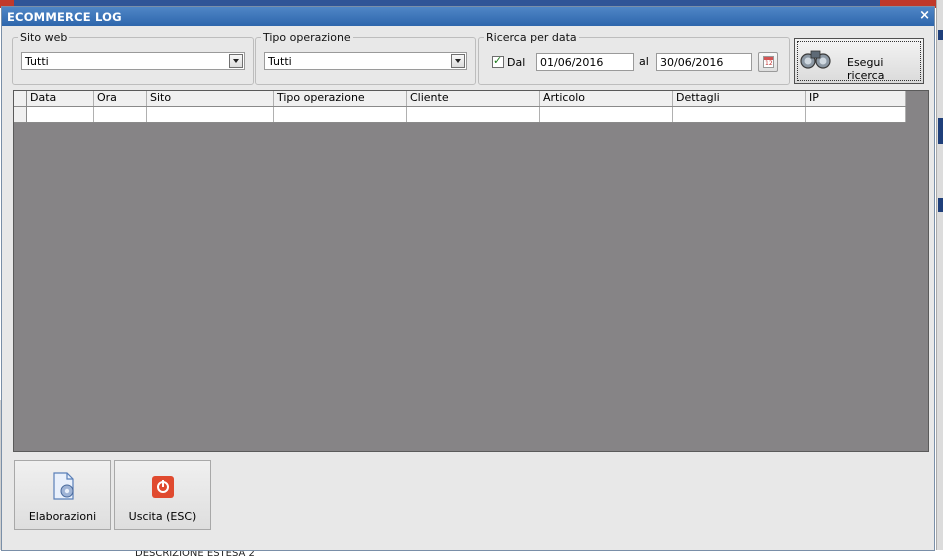  What do you see at coordinates (939, 279) in the screenshot?
I see `background-app-right-edge` at bounding box center [939, 279].